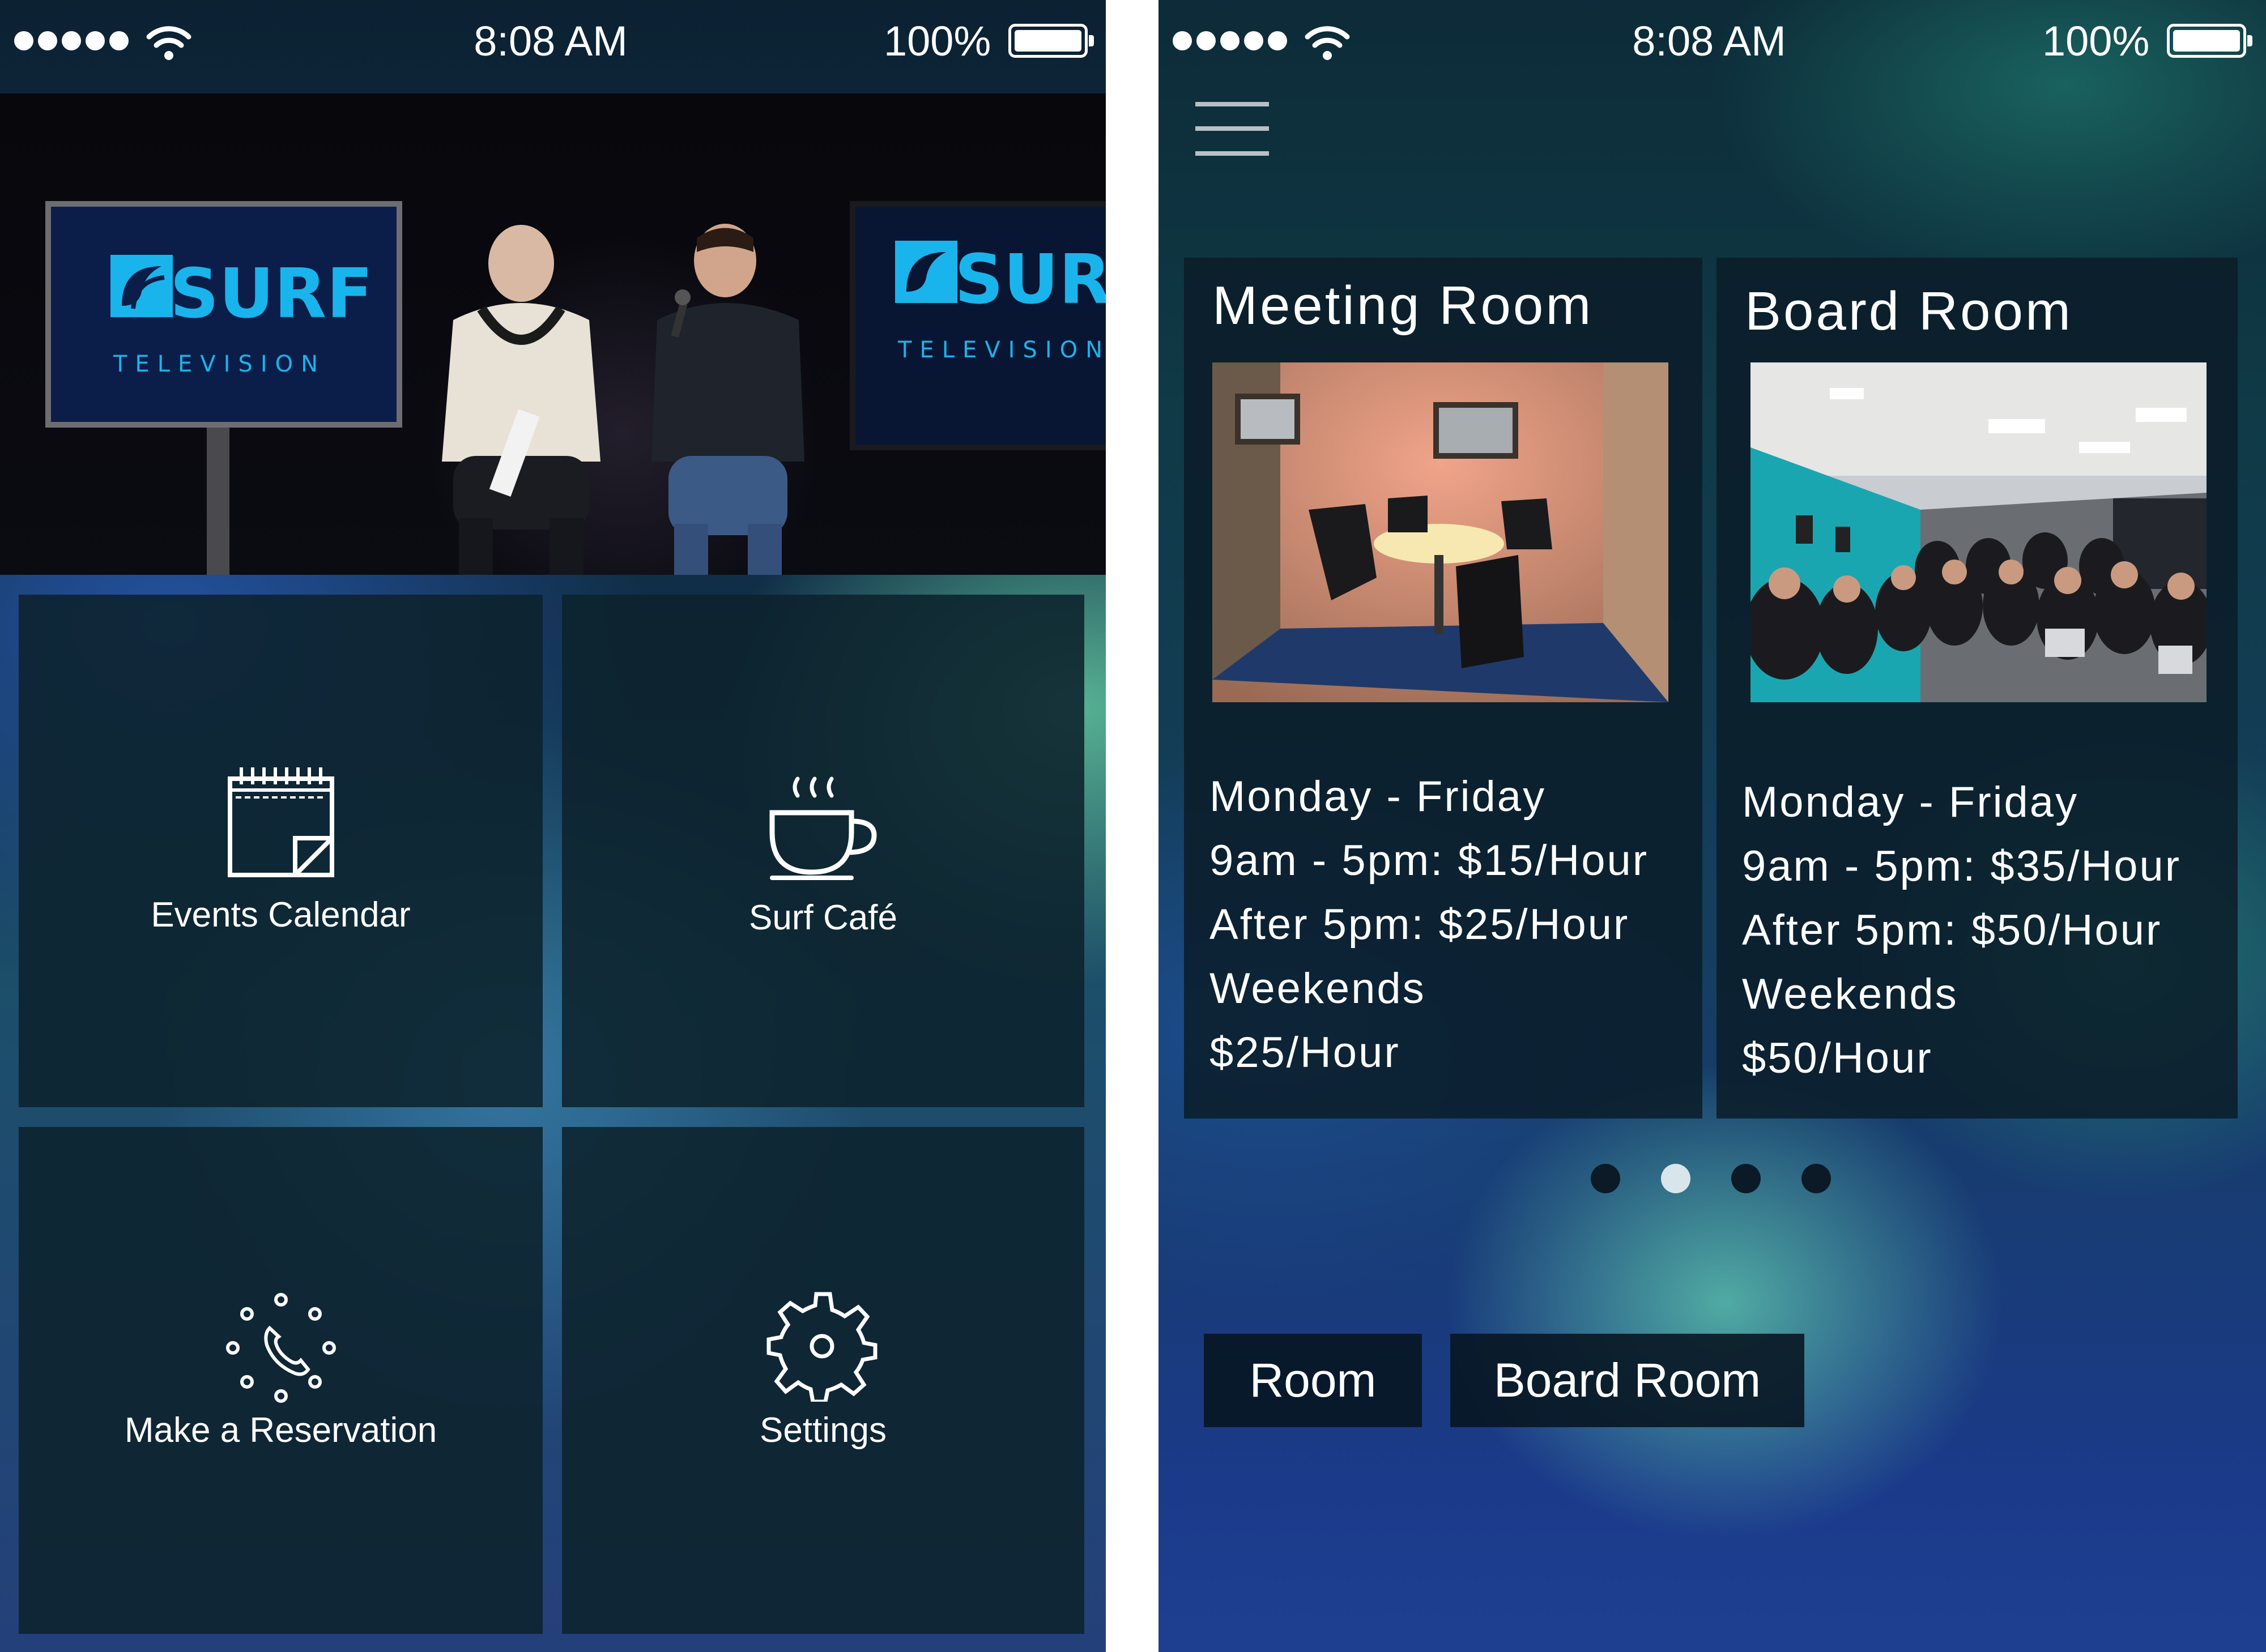 This screenshot has width=2266, height=1652. I want to click on rate-line: After 5pm: $25/Hour, so click(1419, 924).